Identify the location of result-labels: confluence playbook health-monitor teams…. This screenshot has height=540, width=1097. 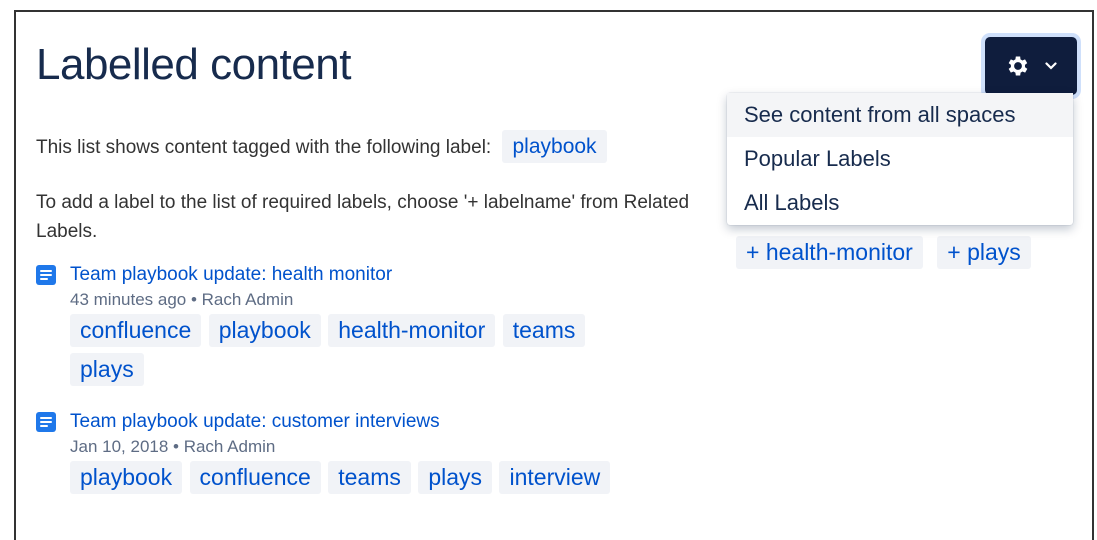
(370, 353).